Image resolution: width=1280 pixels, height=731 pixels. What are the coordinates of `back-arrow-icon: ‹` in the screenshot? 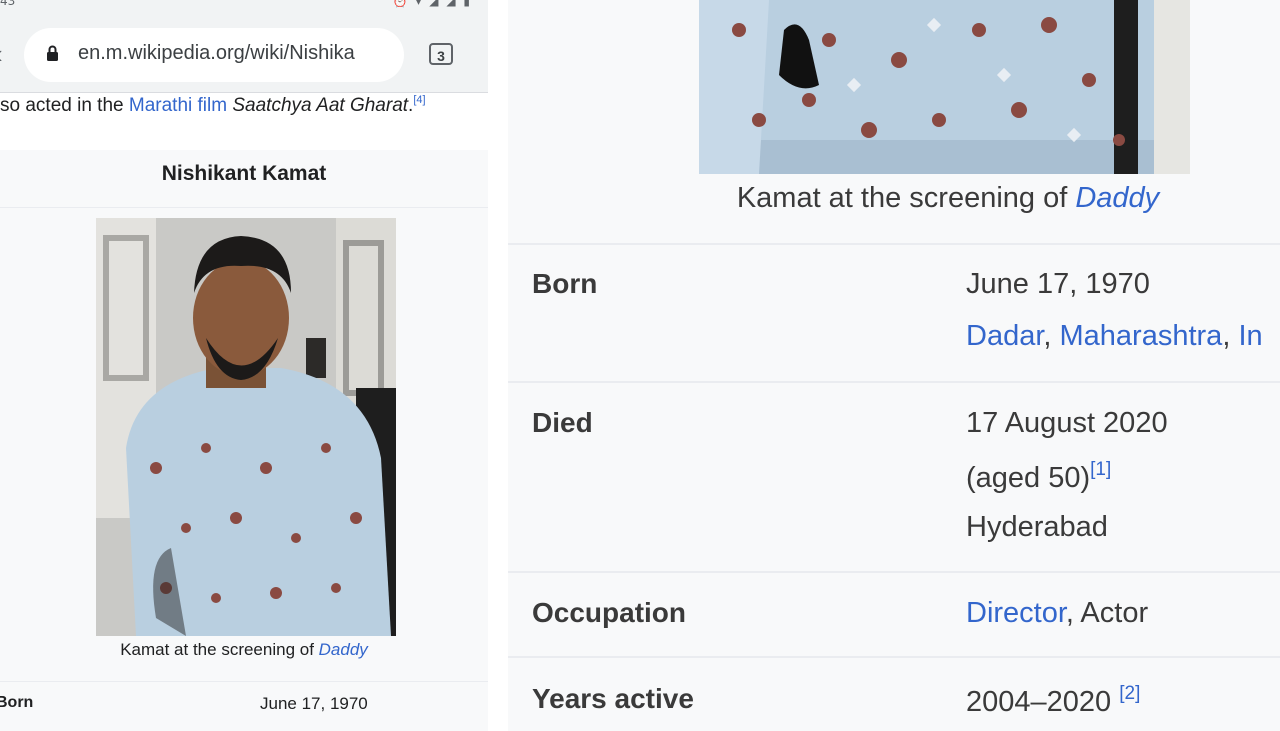 It's located at (1, 54).